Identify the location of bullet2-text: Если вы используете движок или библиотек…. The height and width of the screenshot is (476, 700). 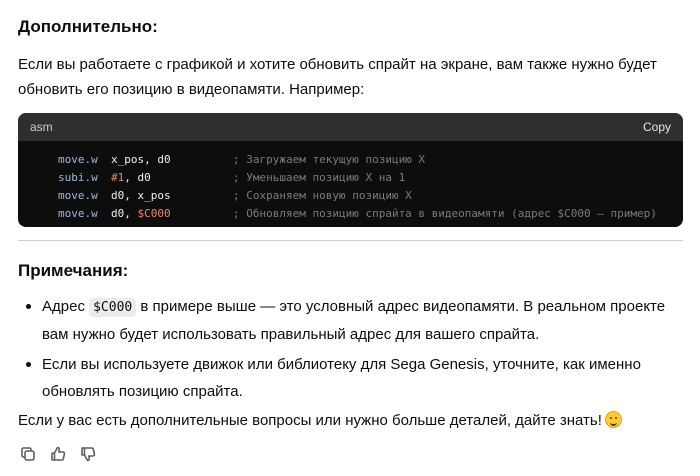
(341, 378).